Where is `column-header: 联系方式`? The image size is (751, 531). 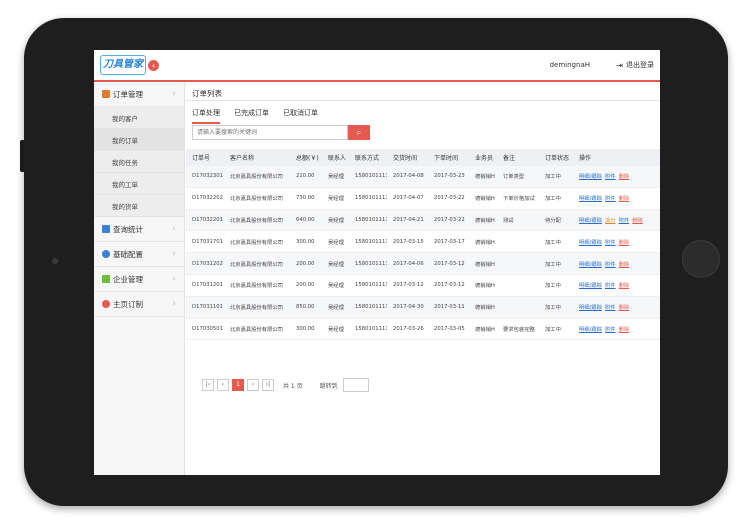
column-header: 联系方式 is located at coordinates (368, 157).